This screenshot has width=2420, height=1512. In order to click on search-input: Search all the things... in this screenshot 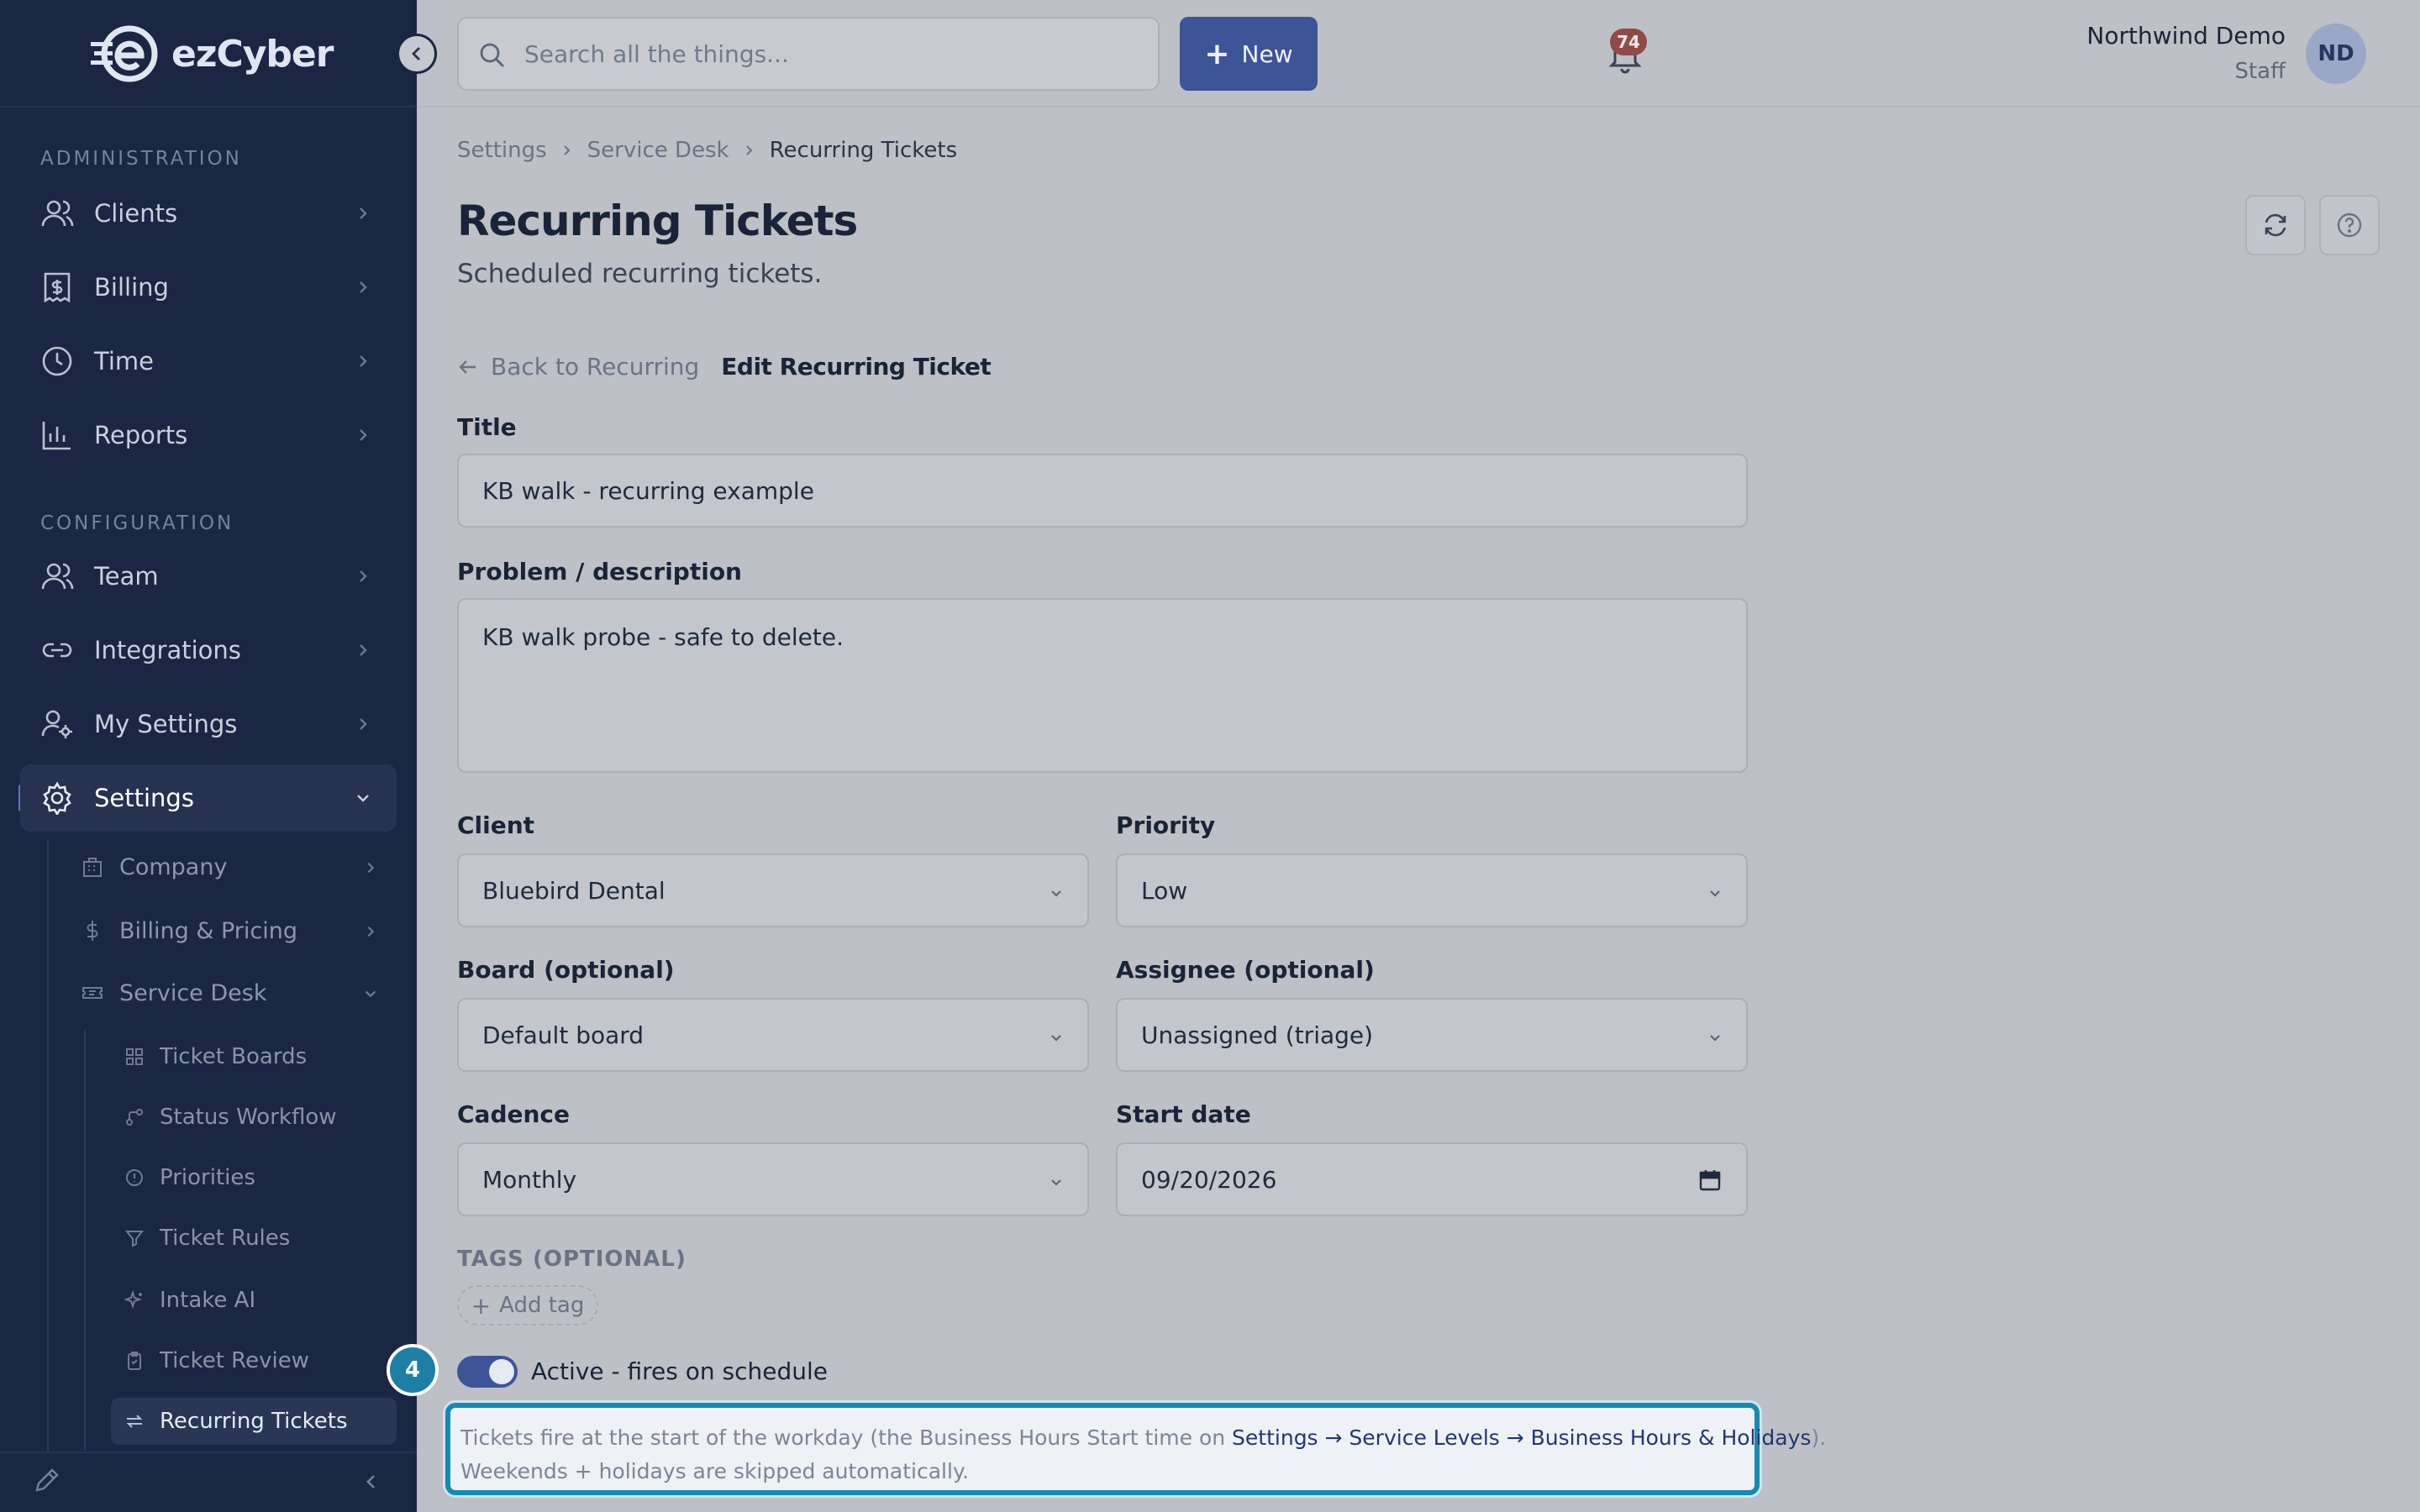, I will do `click(809, 54)`.